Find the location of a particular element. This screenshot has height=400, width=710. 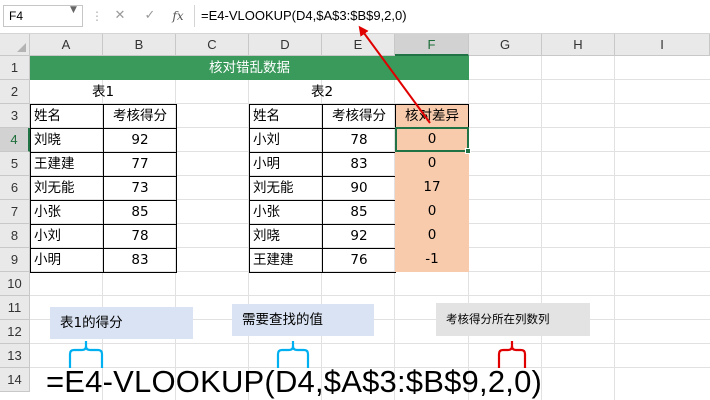

table2-cell: 小刘 is located at coordinates (286, 140).